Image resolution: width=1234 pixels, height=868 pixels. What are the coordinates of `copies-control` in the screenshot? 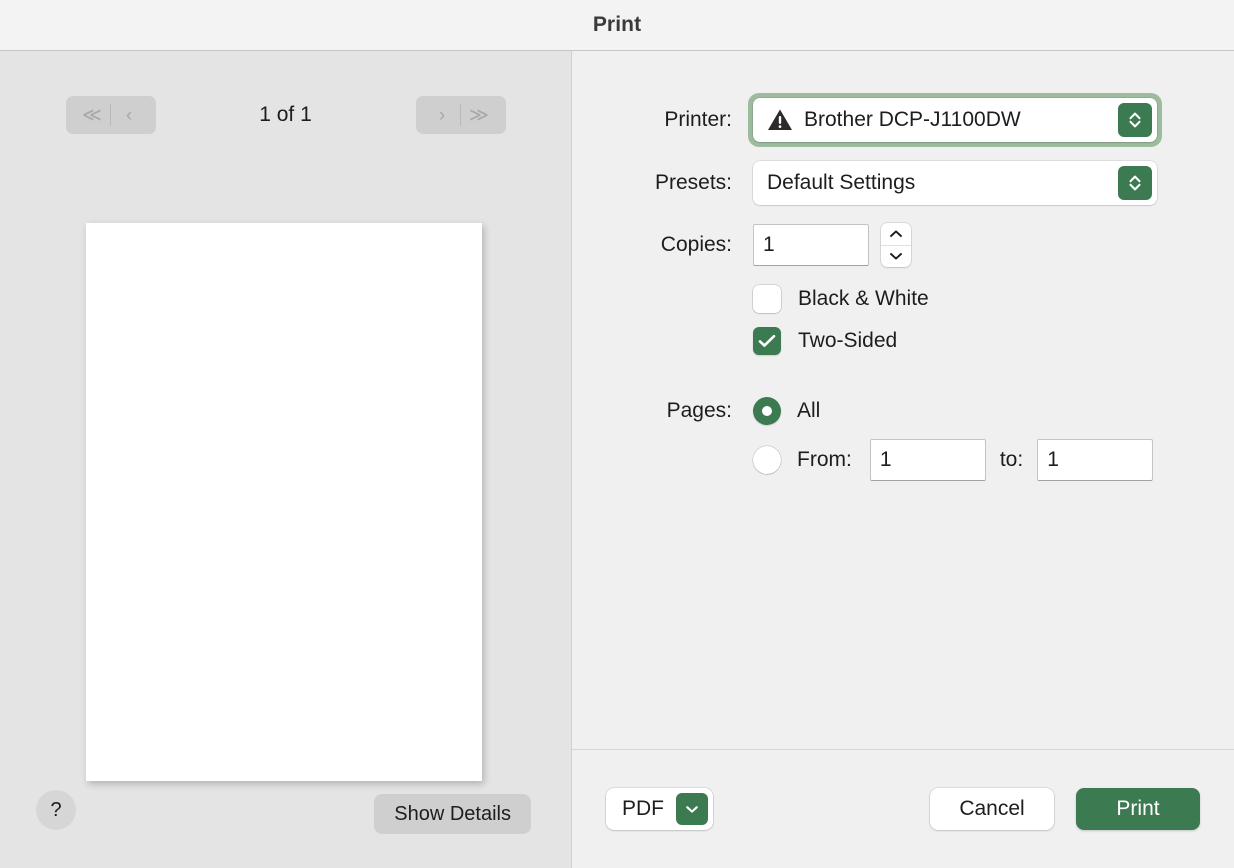 It's located at (991, 245).